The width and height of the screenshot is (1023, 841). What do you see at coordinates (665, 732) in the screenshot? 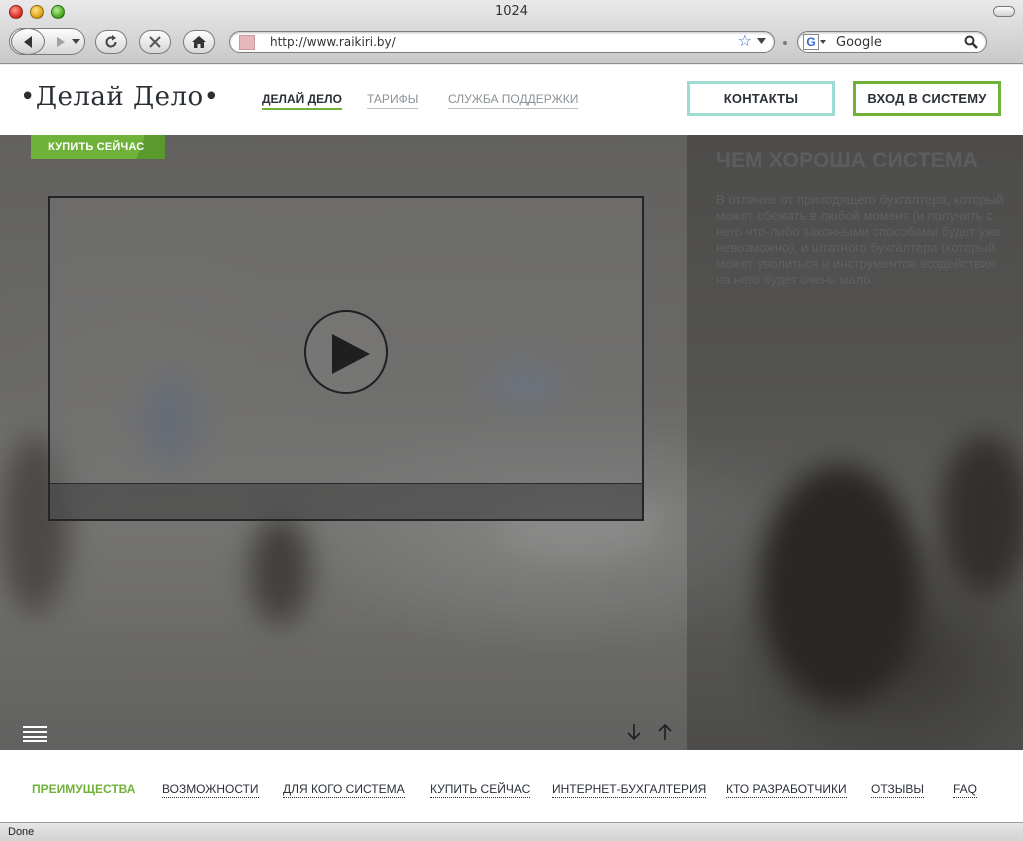
I see `arrow-up-icon` at bounding box center [665, 732].